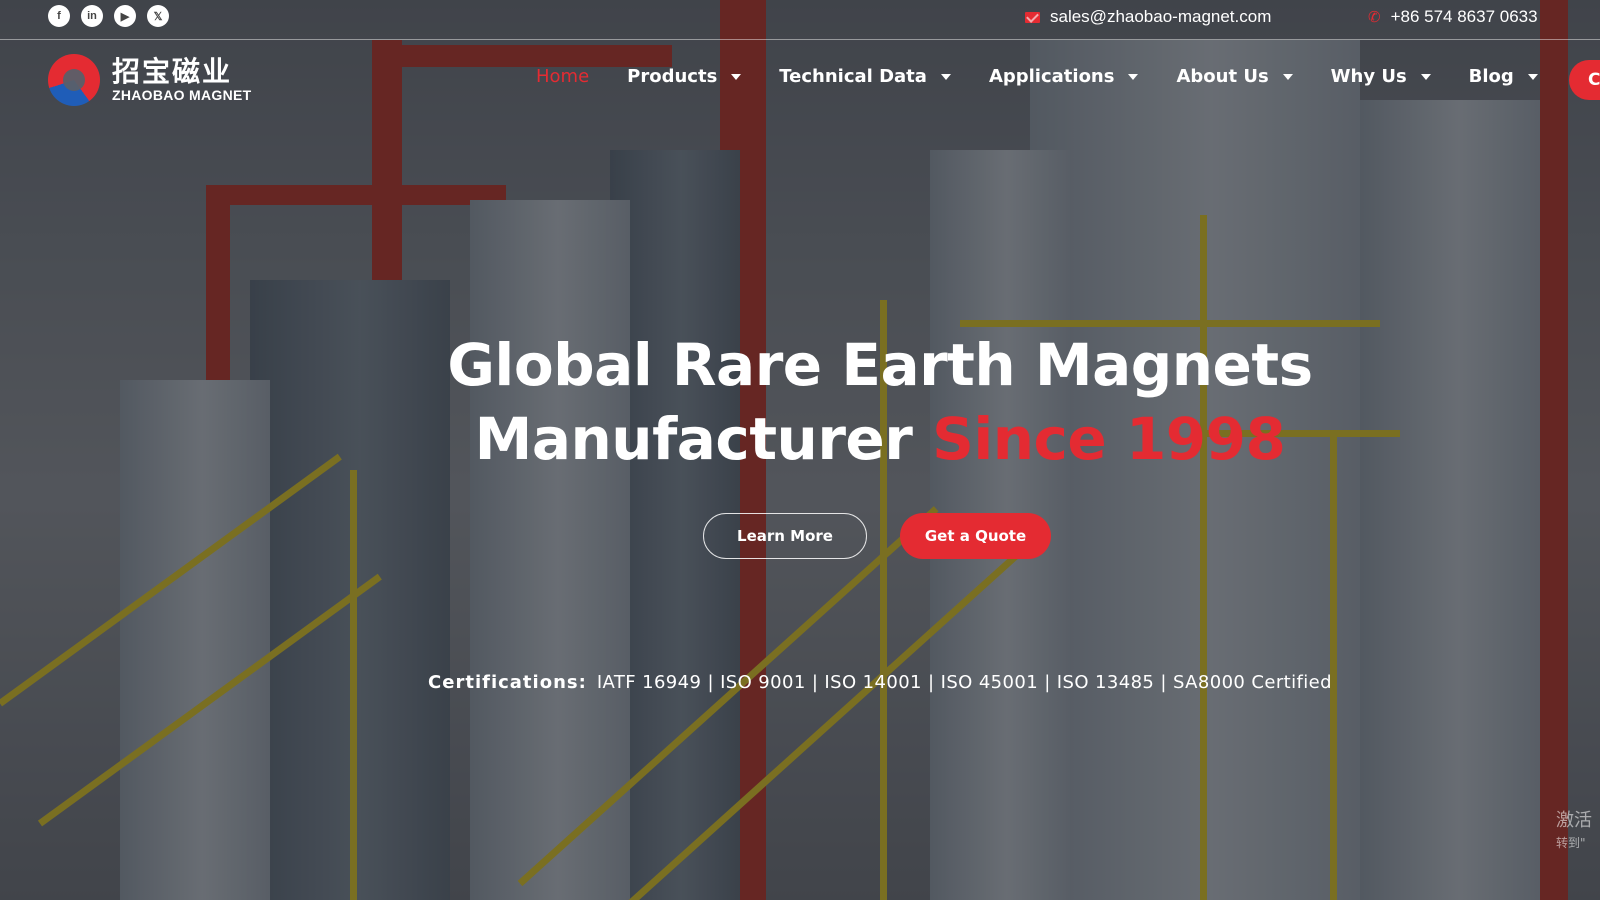 This screenshot has height=900, width=1600. I want to click on youtube-icon: ▶, so click(125, 16).